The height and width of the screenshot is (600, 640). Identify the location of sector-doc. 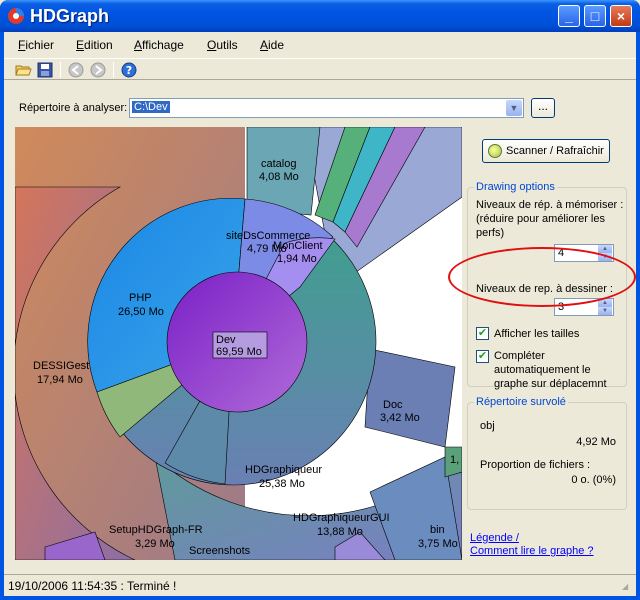
(410, 398).